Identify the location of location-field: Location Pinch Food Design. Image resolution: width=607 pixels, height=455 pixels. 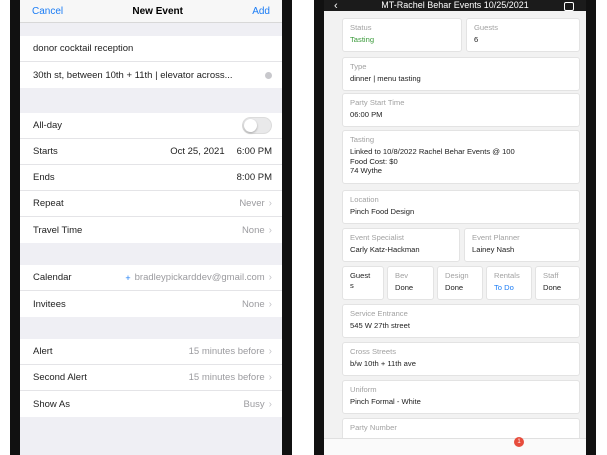
(461, 207).